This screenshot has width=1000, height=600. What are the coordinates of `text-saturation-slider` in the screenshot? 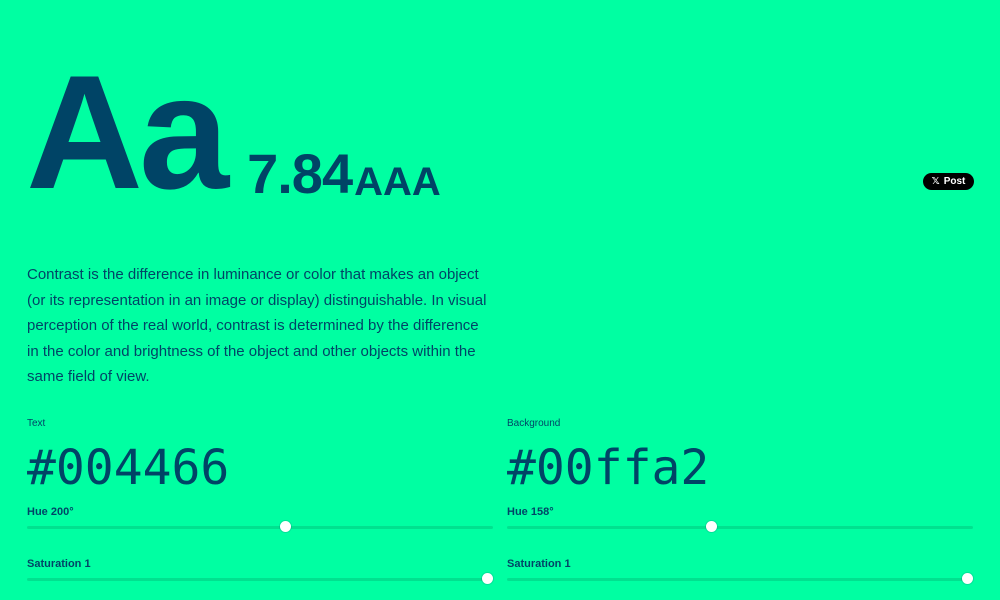 It's located at (260, 579).